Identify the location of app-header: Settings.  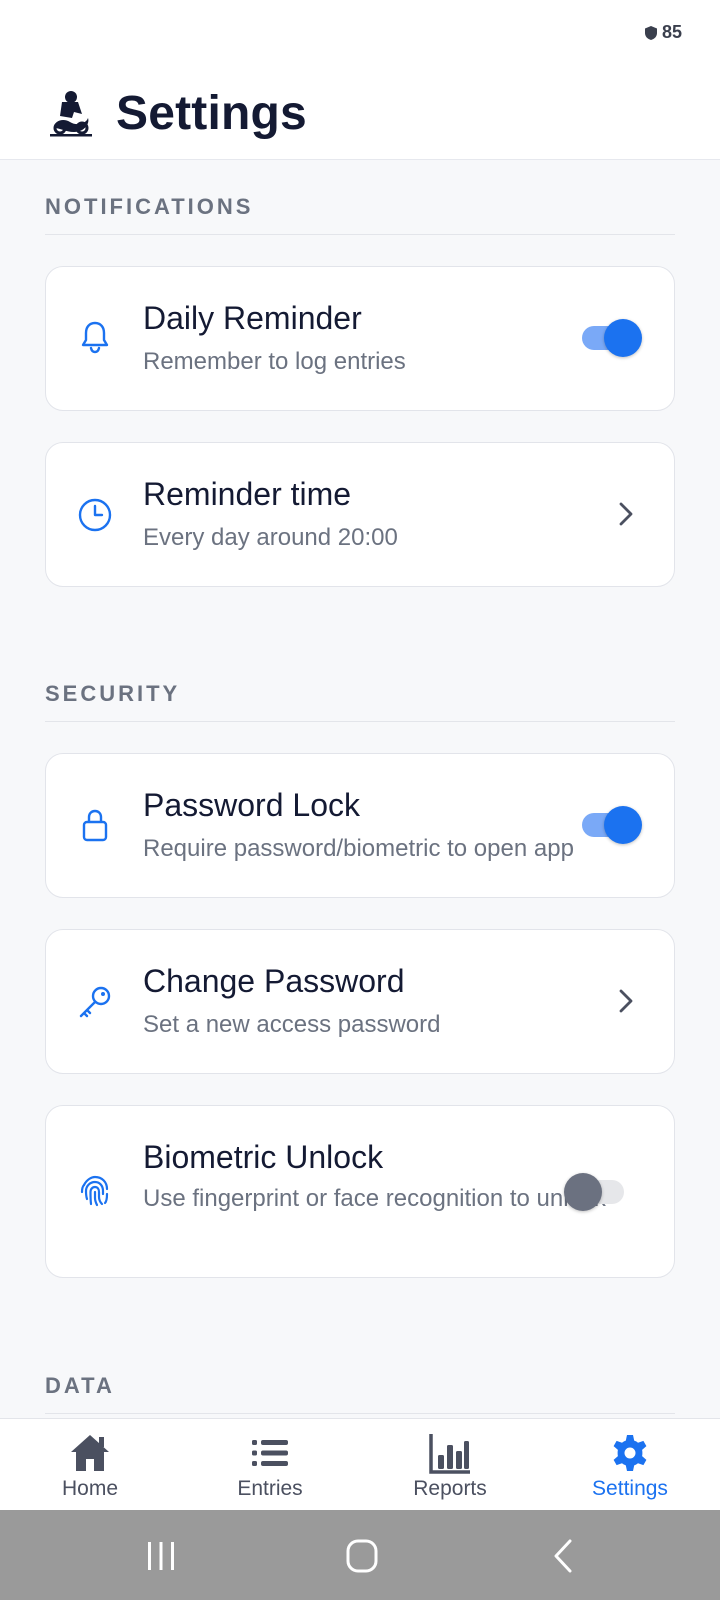
(360, 113).